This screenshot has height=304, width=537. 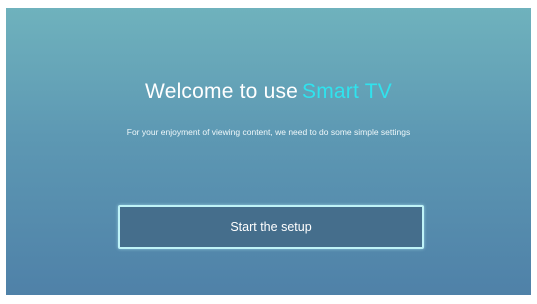 I want to click on welcome-title: Welcome to use Smart TV, so click(x=268, y=92).